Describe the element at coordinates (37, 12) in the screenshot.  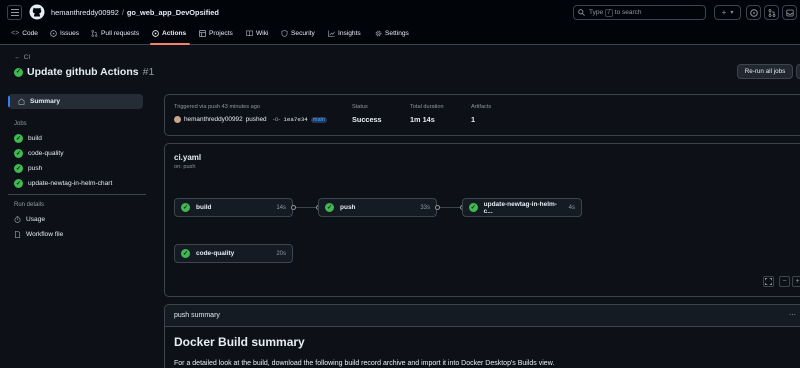
I see `github-logo-icon` at that location.